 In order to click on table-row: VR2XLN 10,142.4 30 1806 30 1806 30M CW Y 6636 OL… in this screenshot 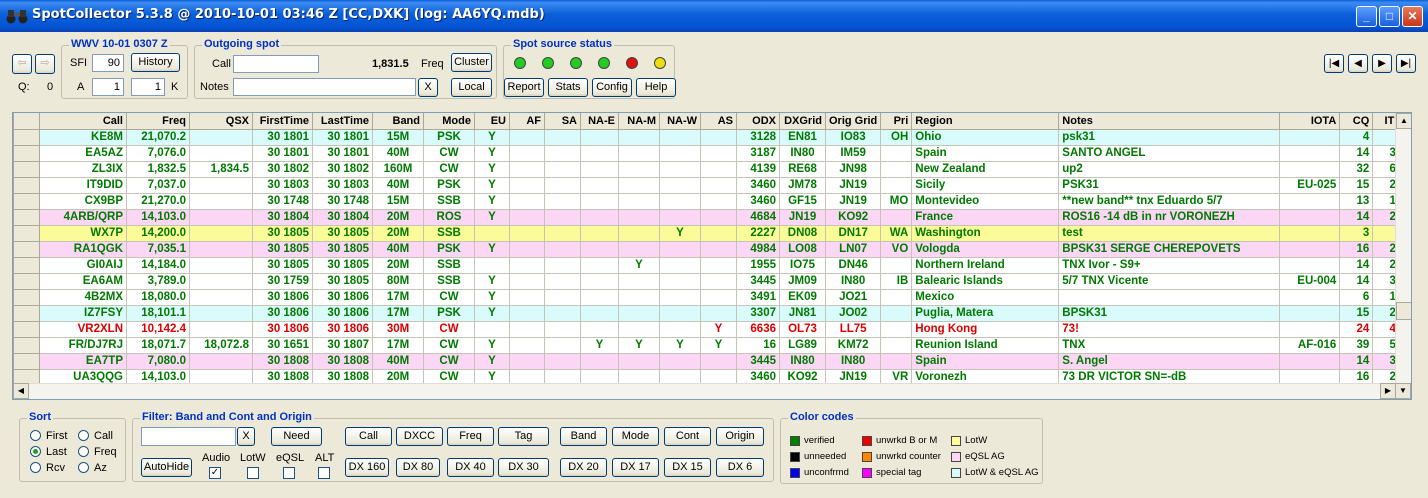, I will do `click(710, 329)`.